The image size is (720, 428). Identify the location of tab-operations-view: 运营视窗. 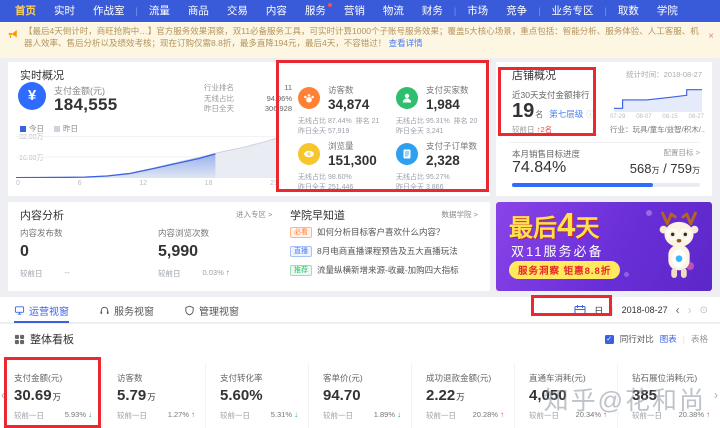
(41, 310).